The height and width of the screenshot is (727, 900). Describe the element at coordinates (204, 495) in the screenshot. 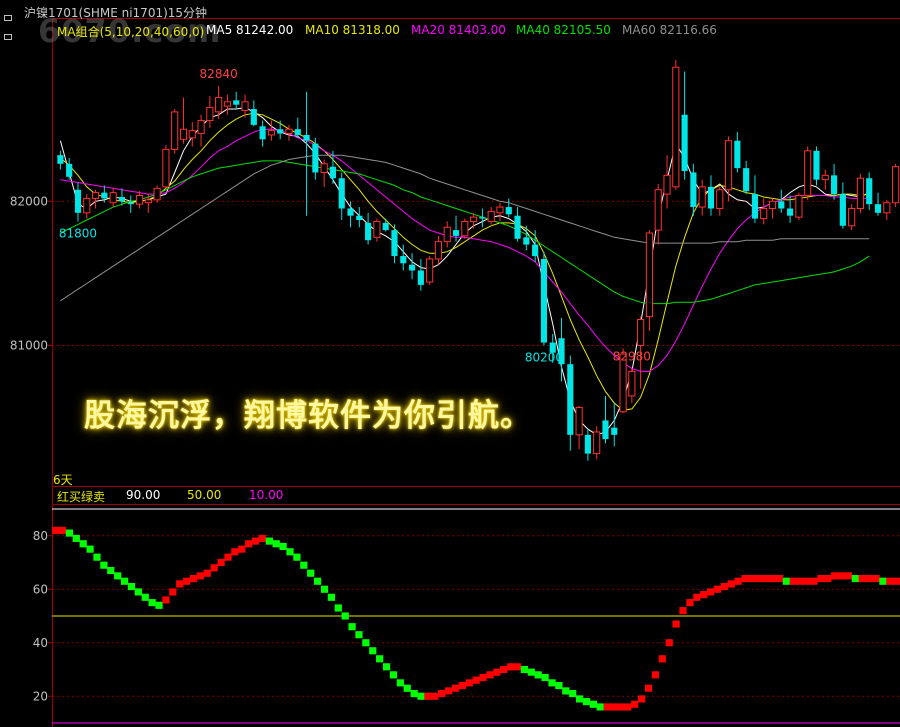

I see `indicator-level-50: 50.00` at that location.